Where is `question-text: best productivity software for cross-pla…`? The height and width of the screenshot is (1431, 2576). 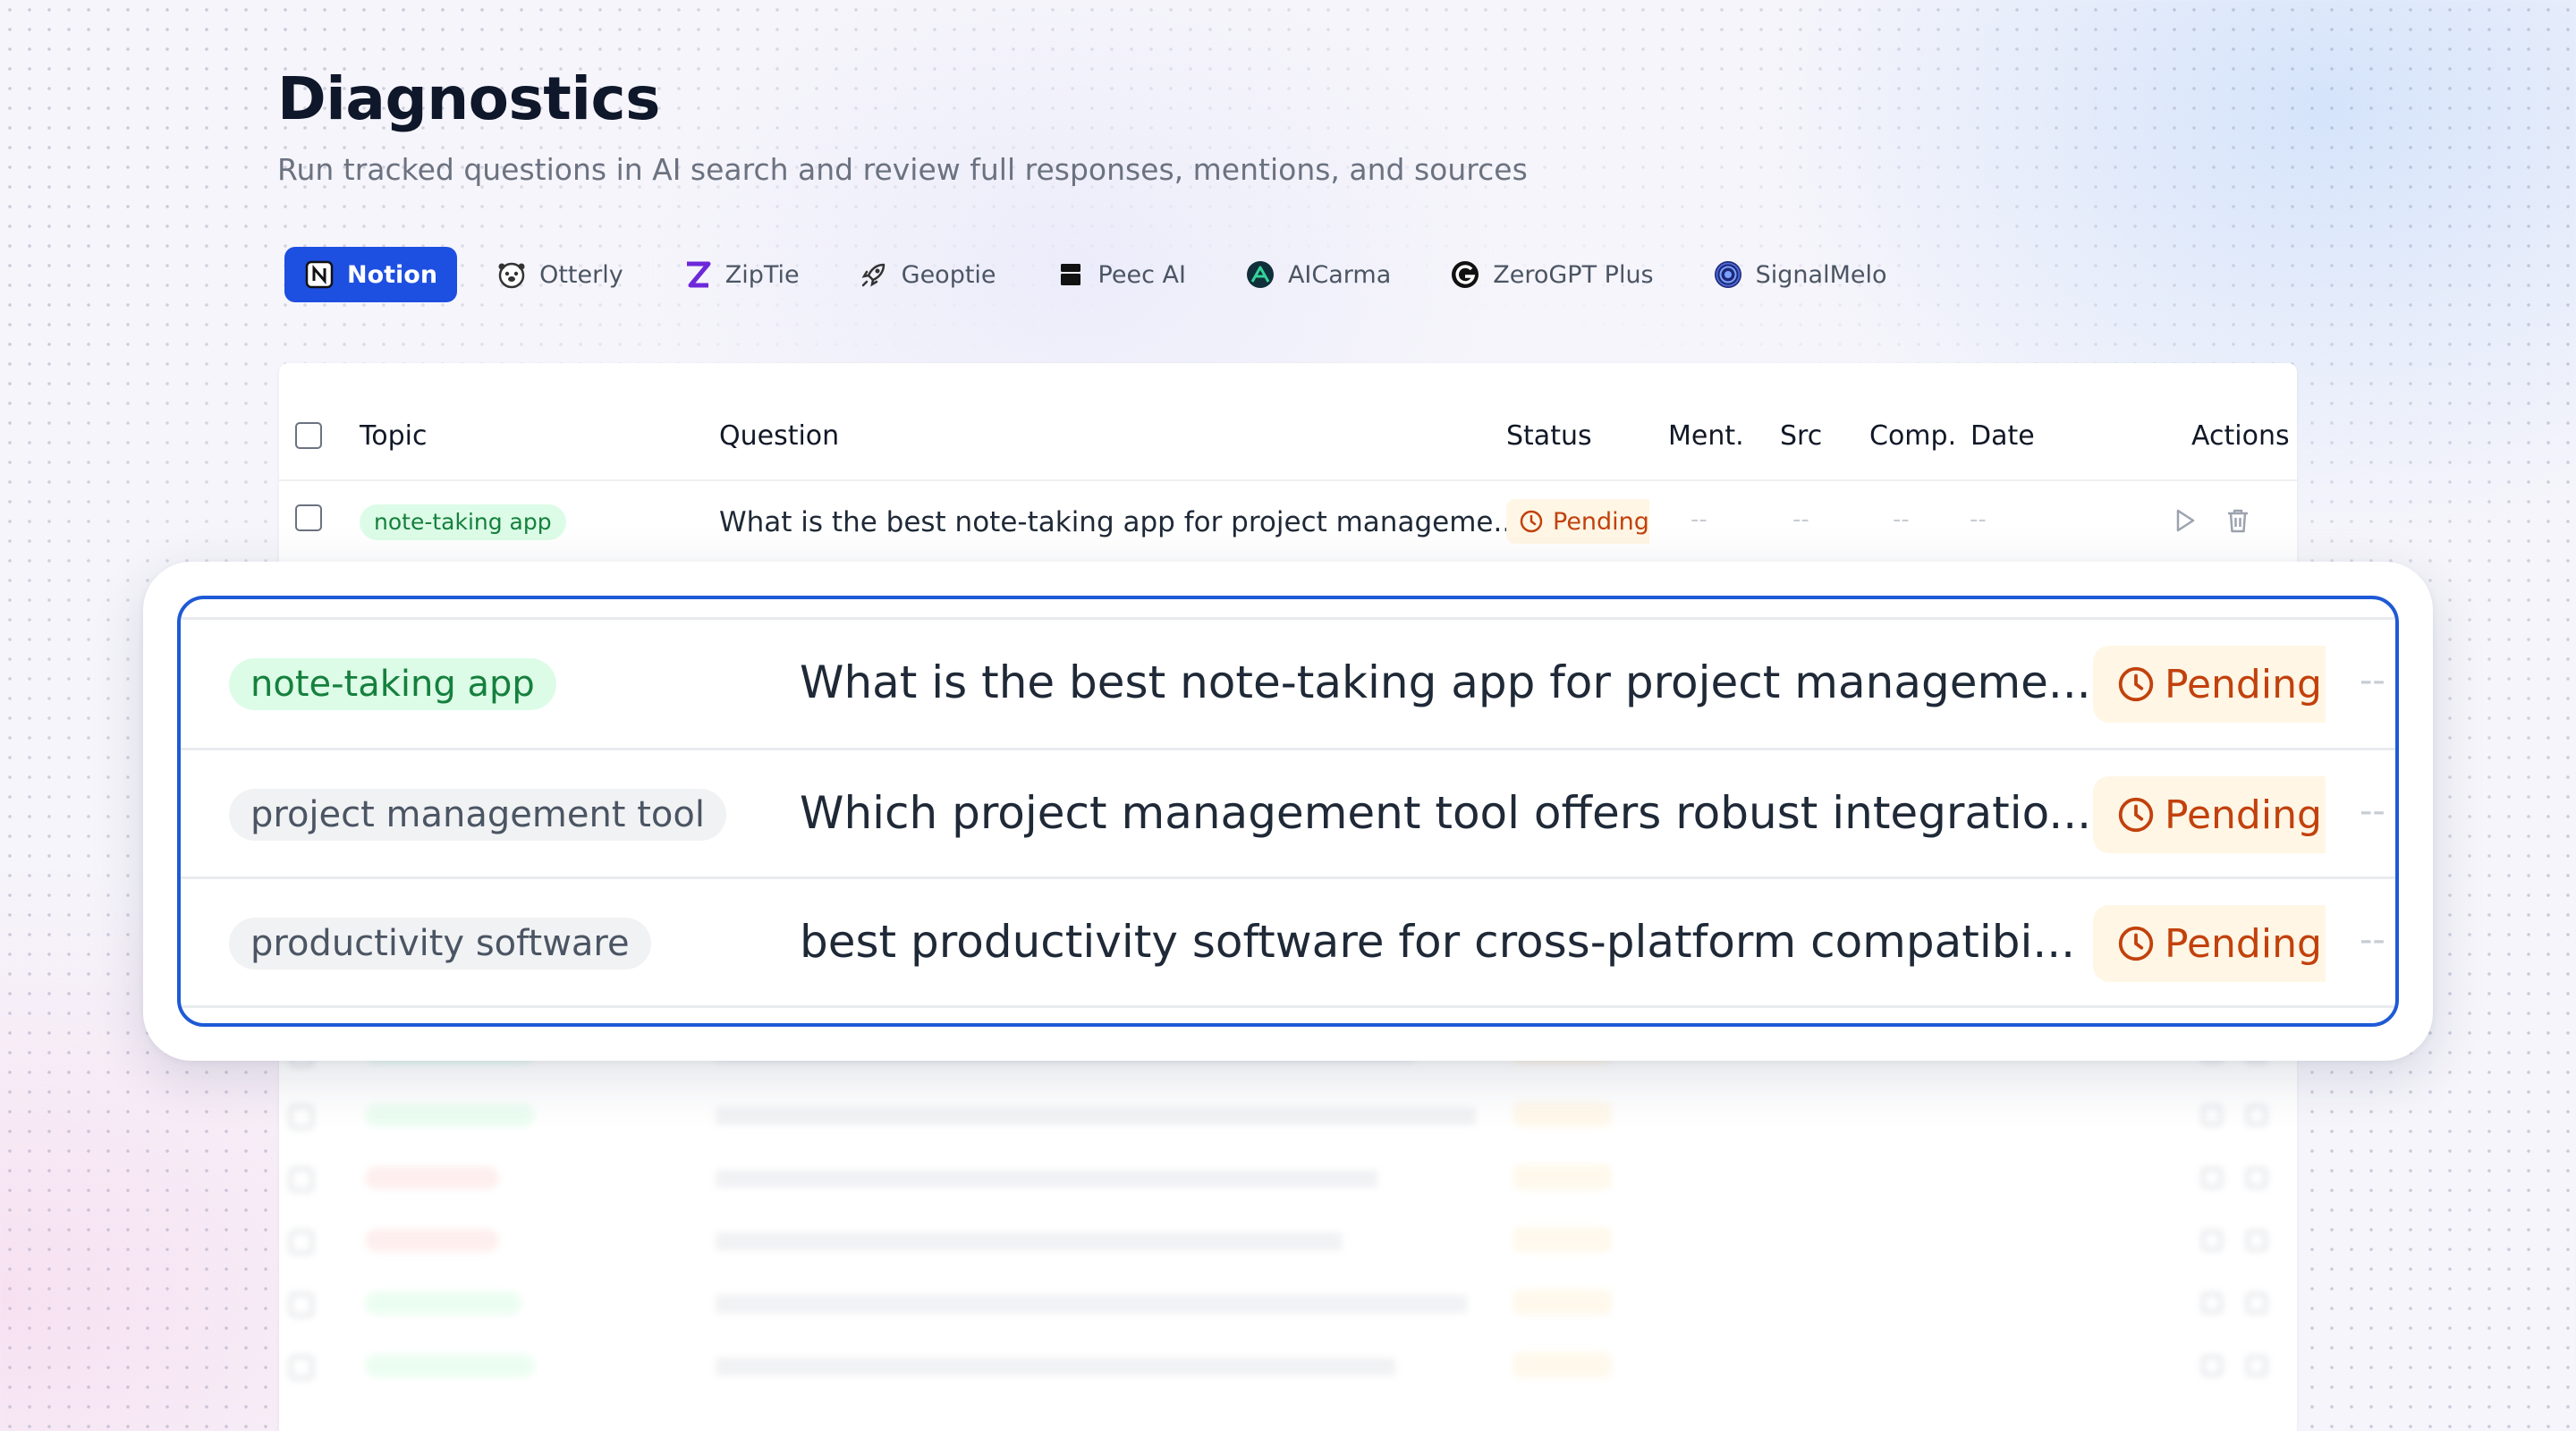
question-text: best productivity software for cross-pla… is located at coordinates (1437, 942).